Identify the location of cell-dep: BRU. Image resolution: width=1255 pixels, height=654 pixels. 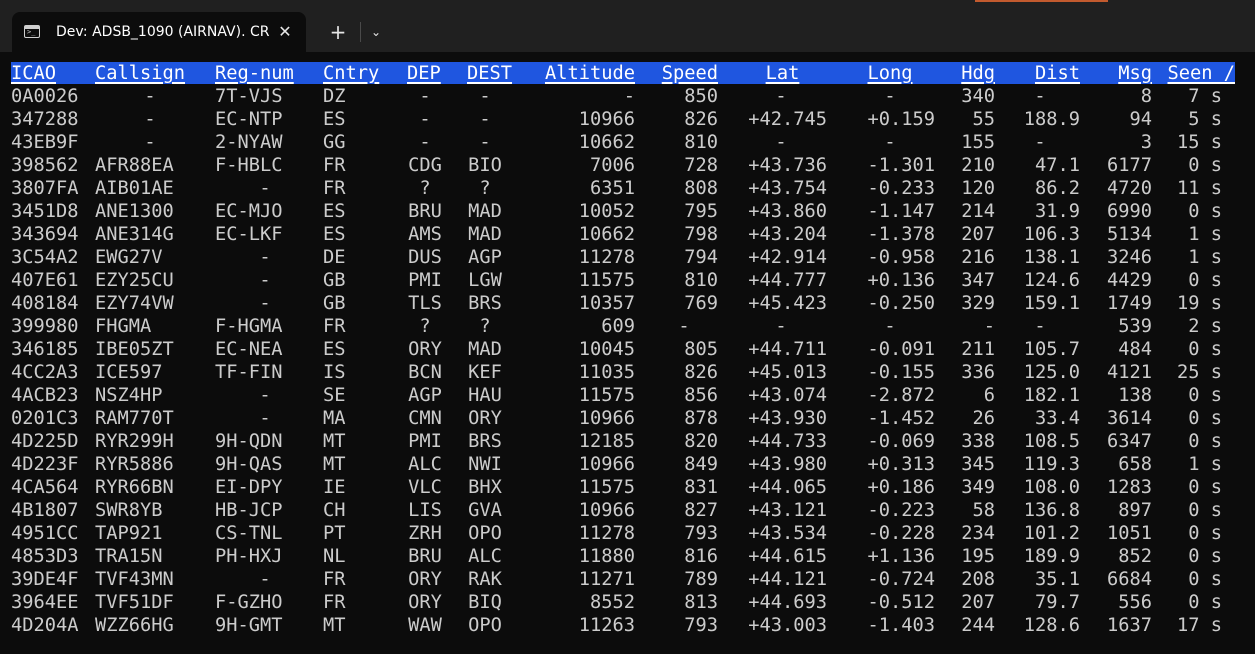
(425, 556).